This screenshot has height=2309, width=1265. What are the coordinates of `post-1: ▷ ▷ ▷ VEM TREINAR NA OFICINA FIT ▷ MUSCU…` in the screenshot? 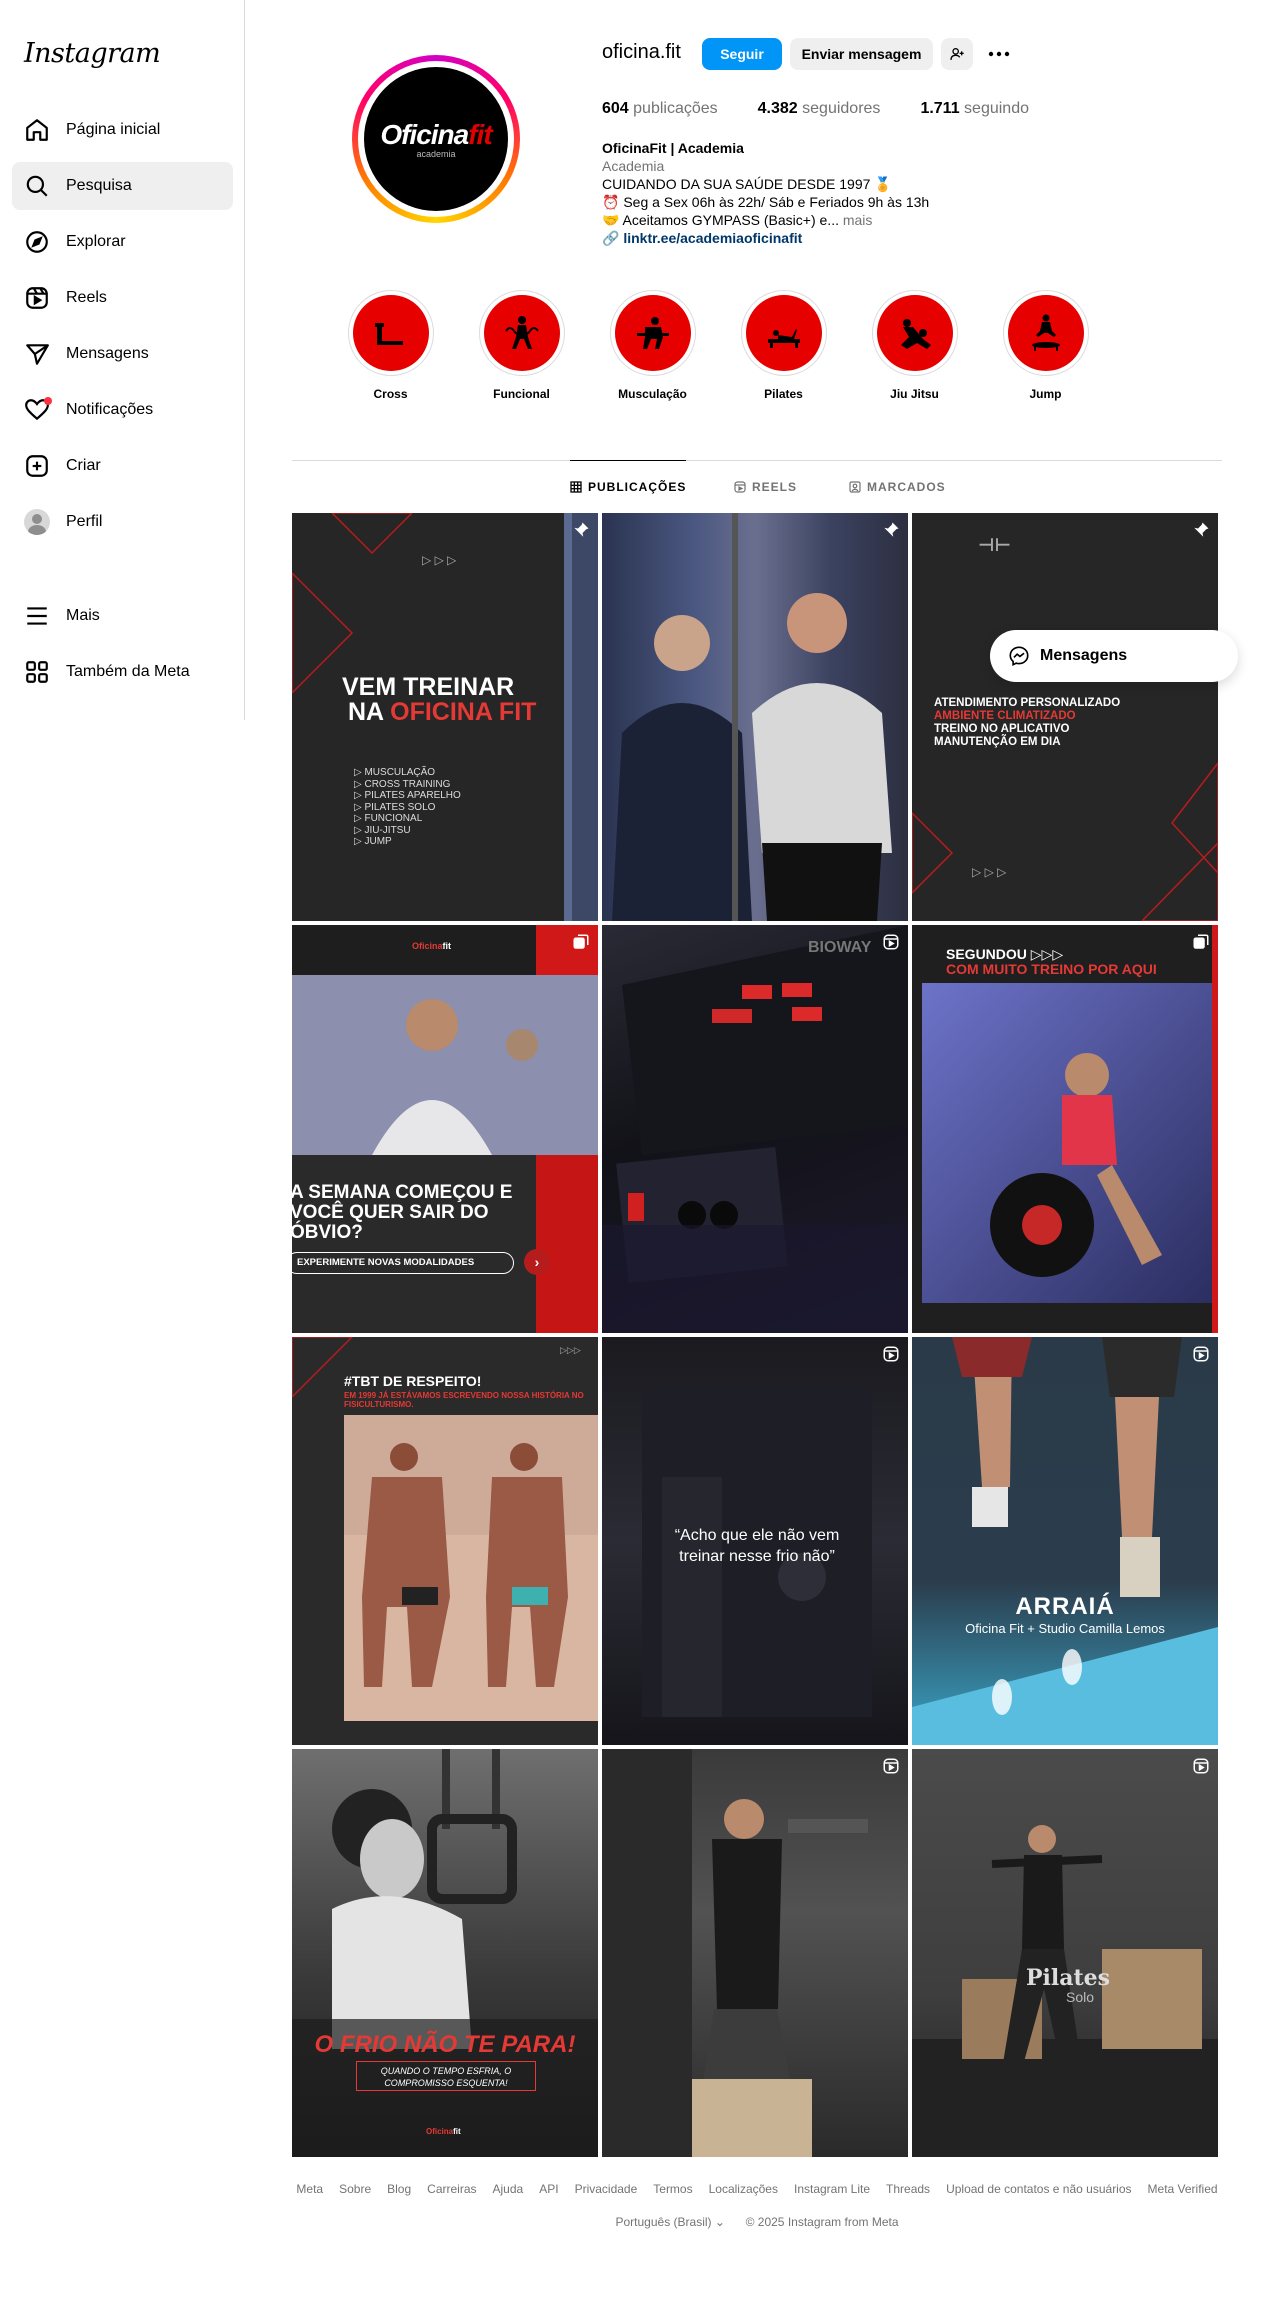 It's located at (445, 717).